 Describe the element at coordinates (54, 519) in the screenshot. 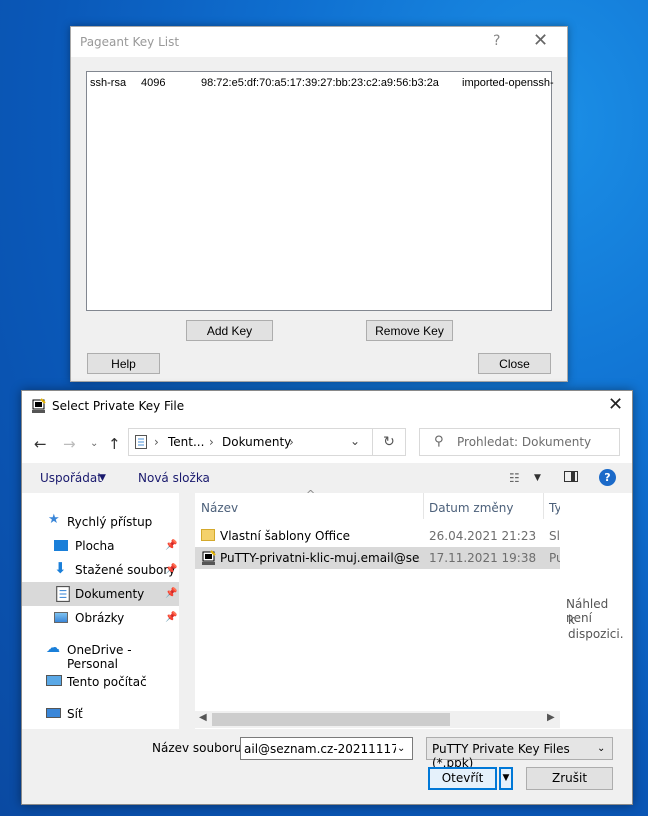

I see `star-icon: ★` at that location.